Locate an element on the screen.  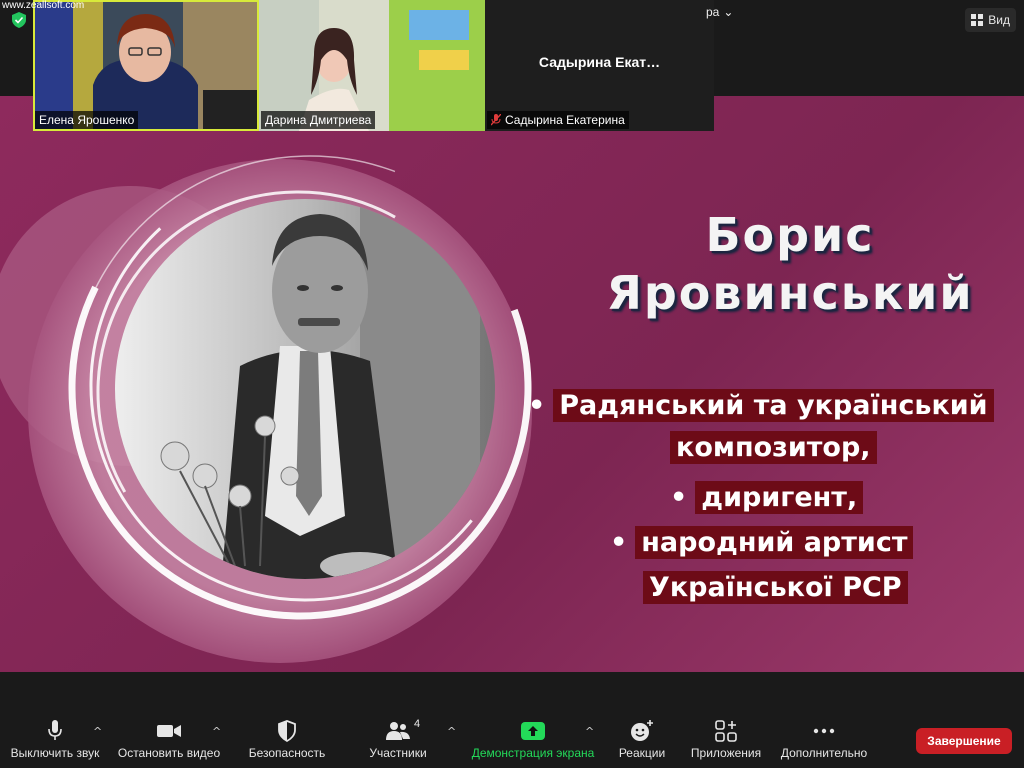
reactions-button-label: Реакции is located at coordinates (642, 753).